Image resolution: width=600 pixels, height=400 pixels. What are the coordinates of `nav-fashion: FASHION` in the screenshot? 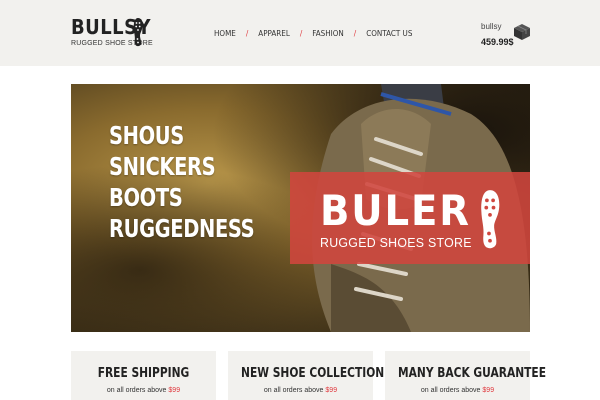 It's located at (327, 33).